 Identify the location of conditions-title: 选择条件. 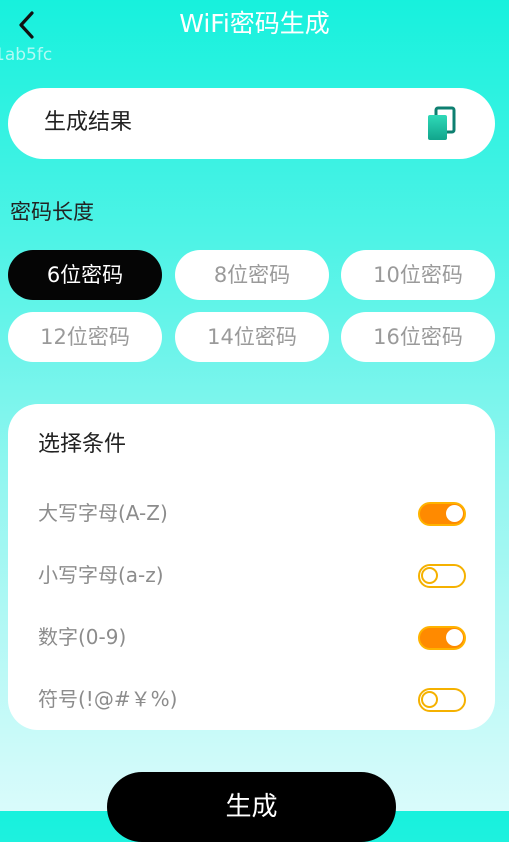
(82, 444).